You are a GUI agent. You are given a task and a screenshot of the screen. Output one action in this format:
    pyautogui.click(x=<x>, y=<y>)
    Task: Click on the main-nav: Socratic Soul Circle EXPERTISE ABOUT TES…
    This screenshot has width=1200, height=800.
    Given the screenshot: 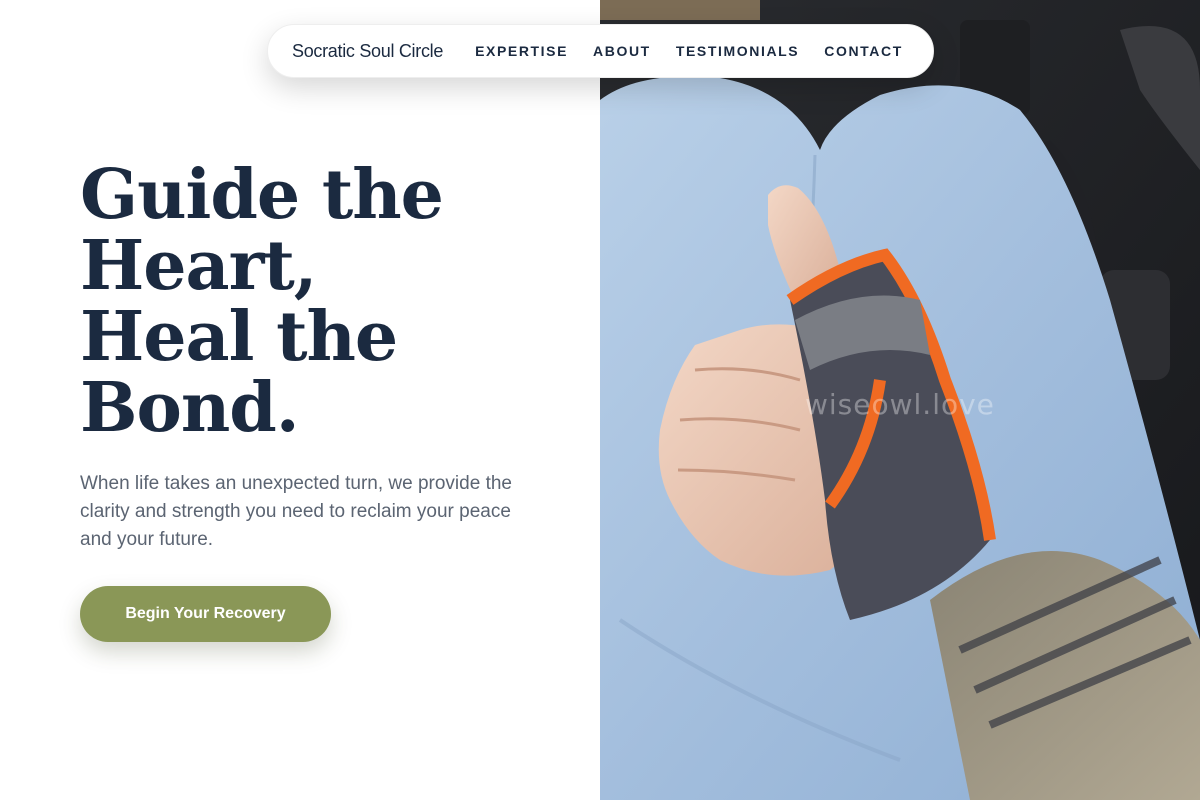 What is the action you would take?
    pyautogui.click(x=600, y=51)
    